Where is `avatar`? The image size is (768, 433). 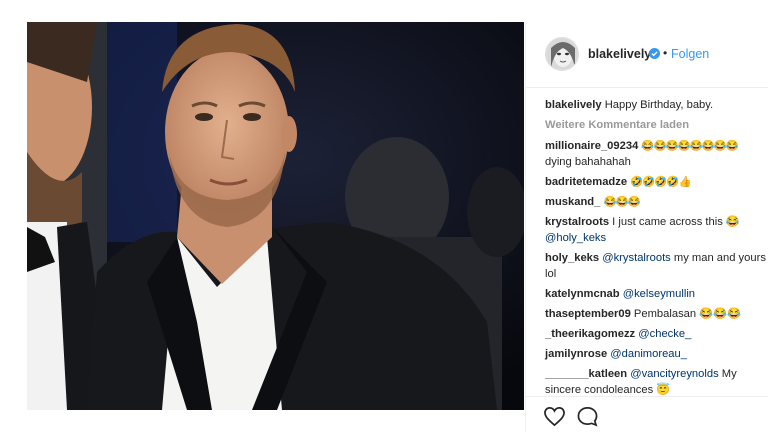 avatar is located at coordinates (562, 54).